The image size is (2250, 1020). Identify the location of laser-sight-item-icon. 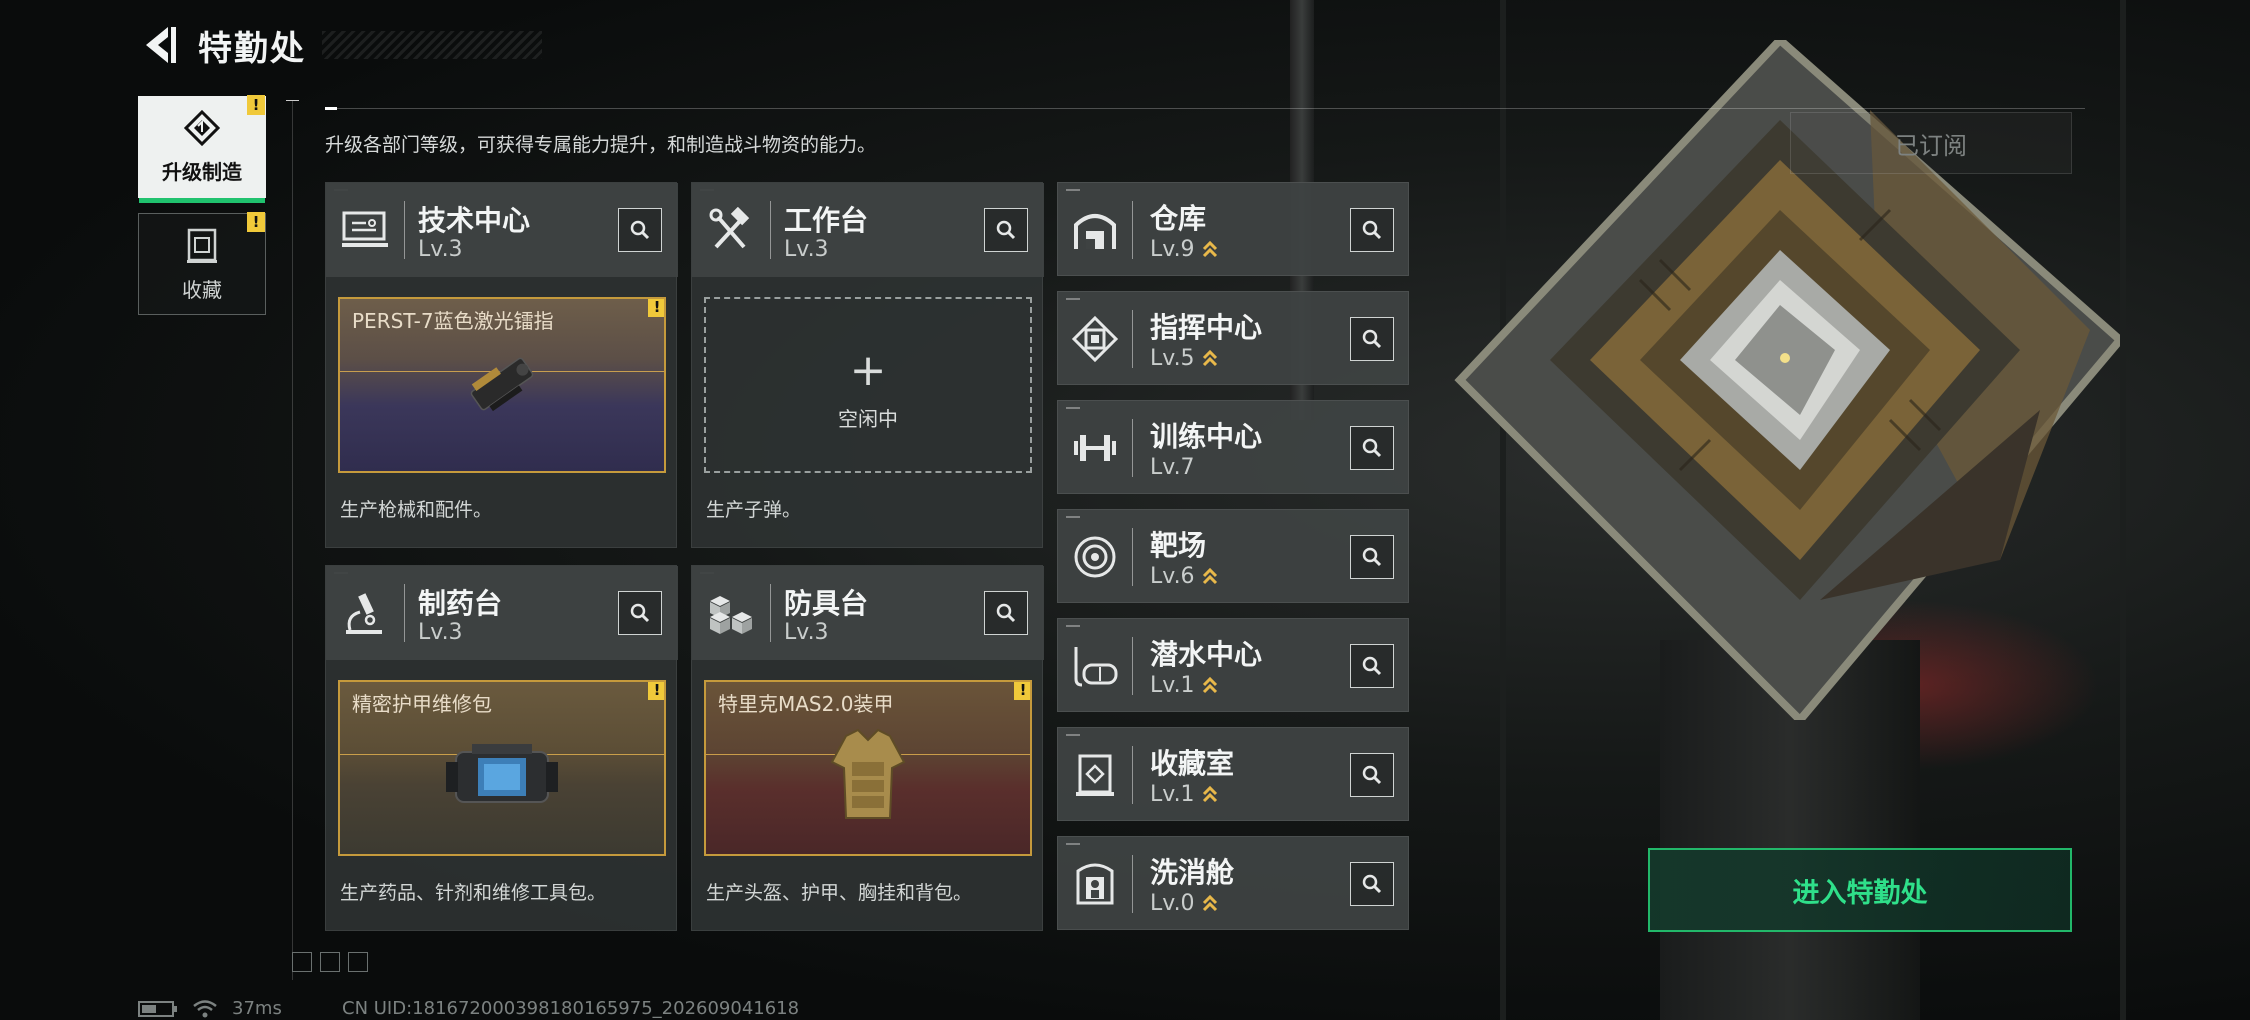
(502, 384).